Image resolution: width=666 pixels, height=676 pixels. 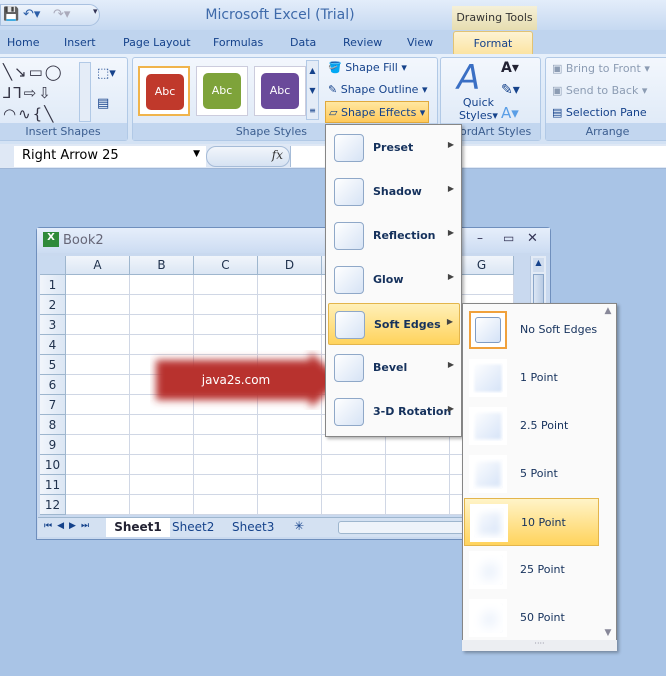 I want to click on cell-A5, so click(x=98, y=365).